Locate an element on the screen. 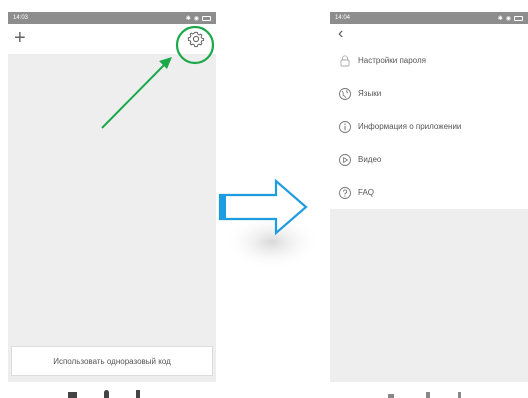  status-time: 14:04 is located at coordinates (343, 18).